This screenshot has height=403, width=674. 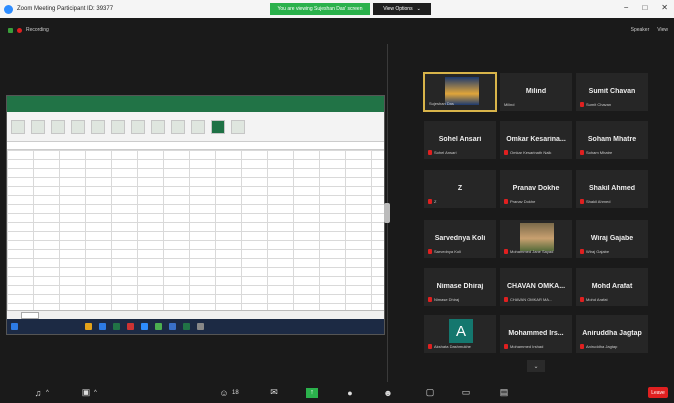 I want to click on participant-tile: Sohel Ansari Sohel Ansari, so click(x=460, y=140).